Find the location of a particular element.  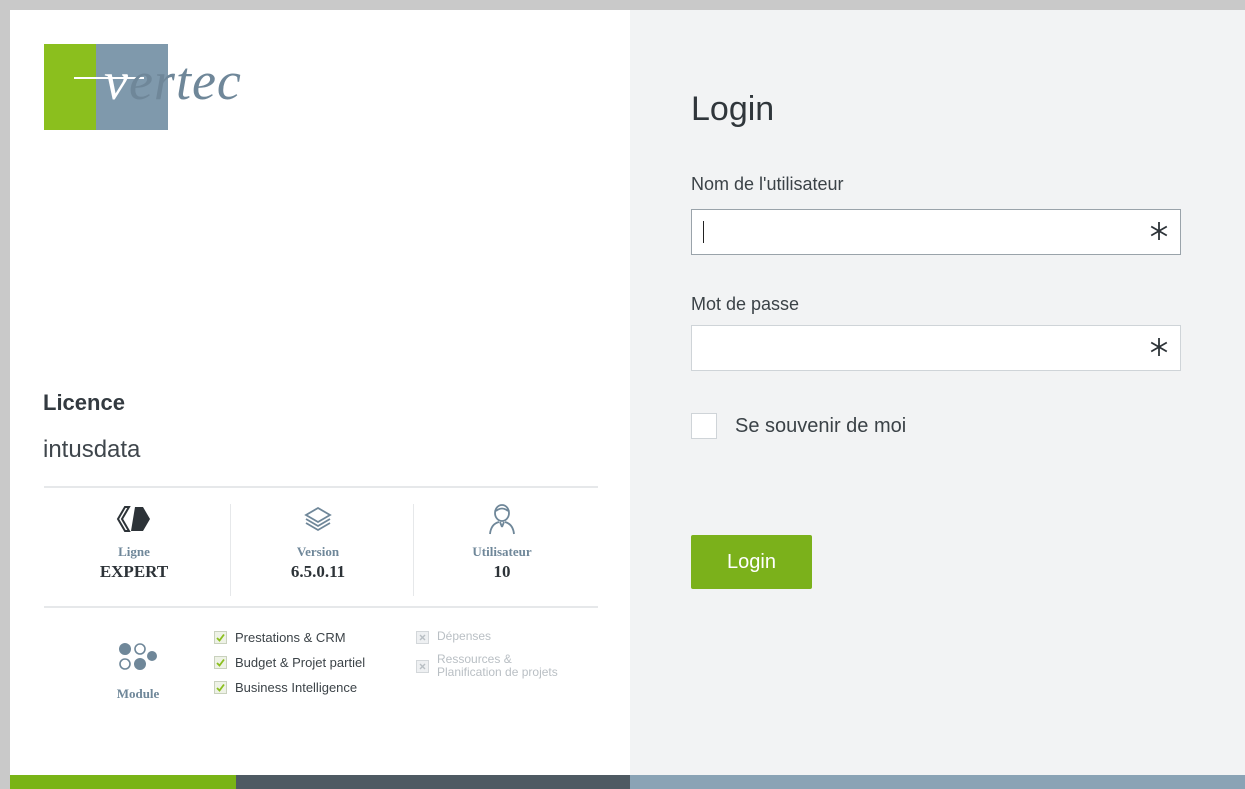

username-input is located at coordinates (917, 233).